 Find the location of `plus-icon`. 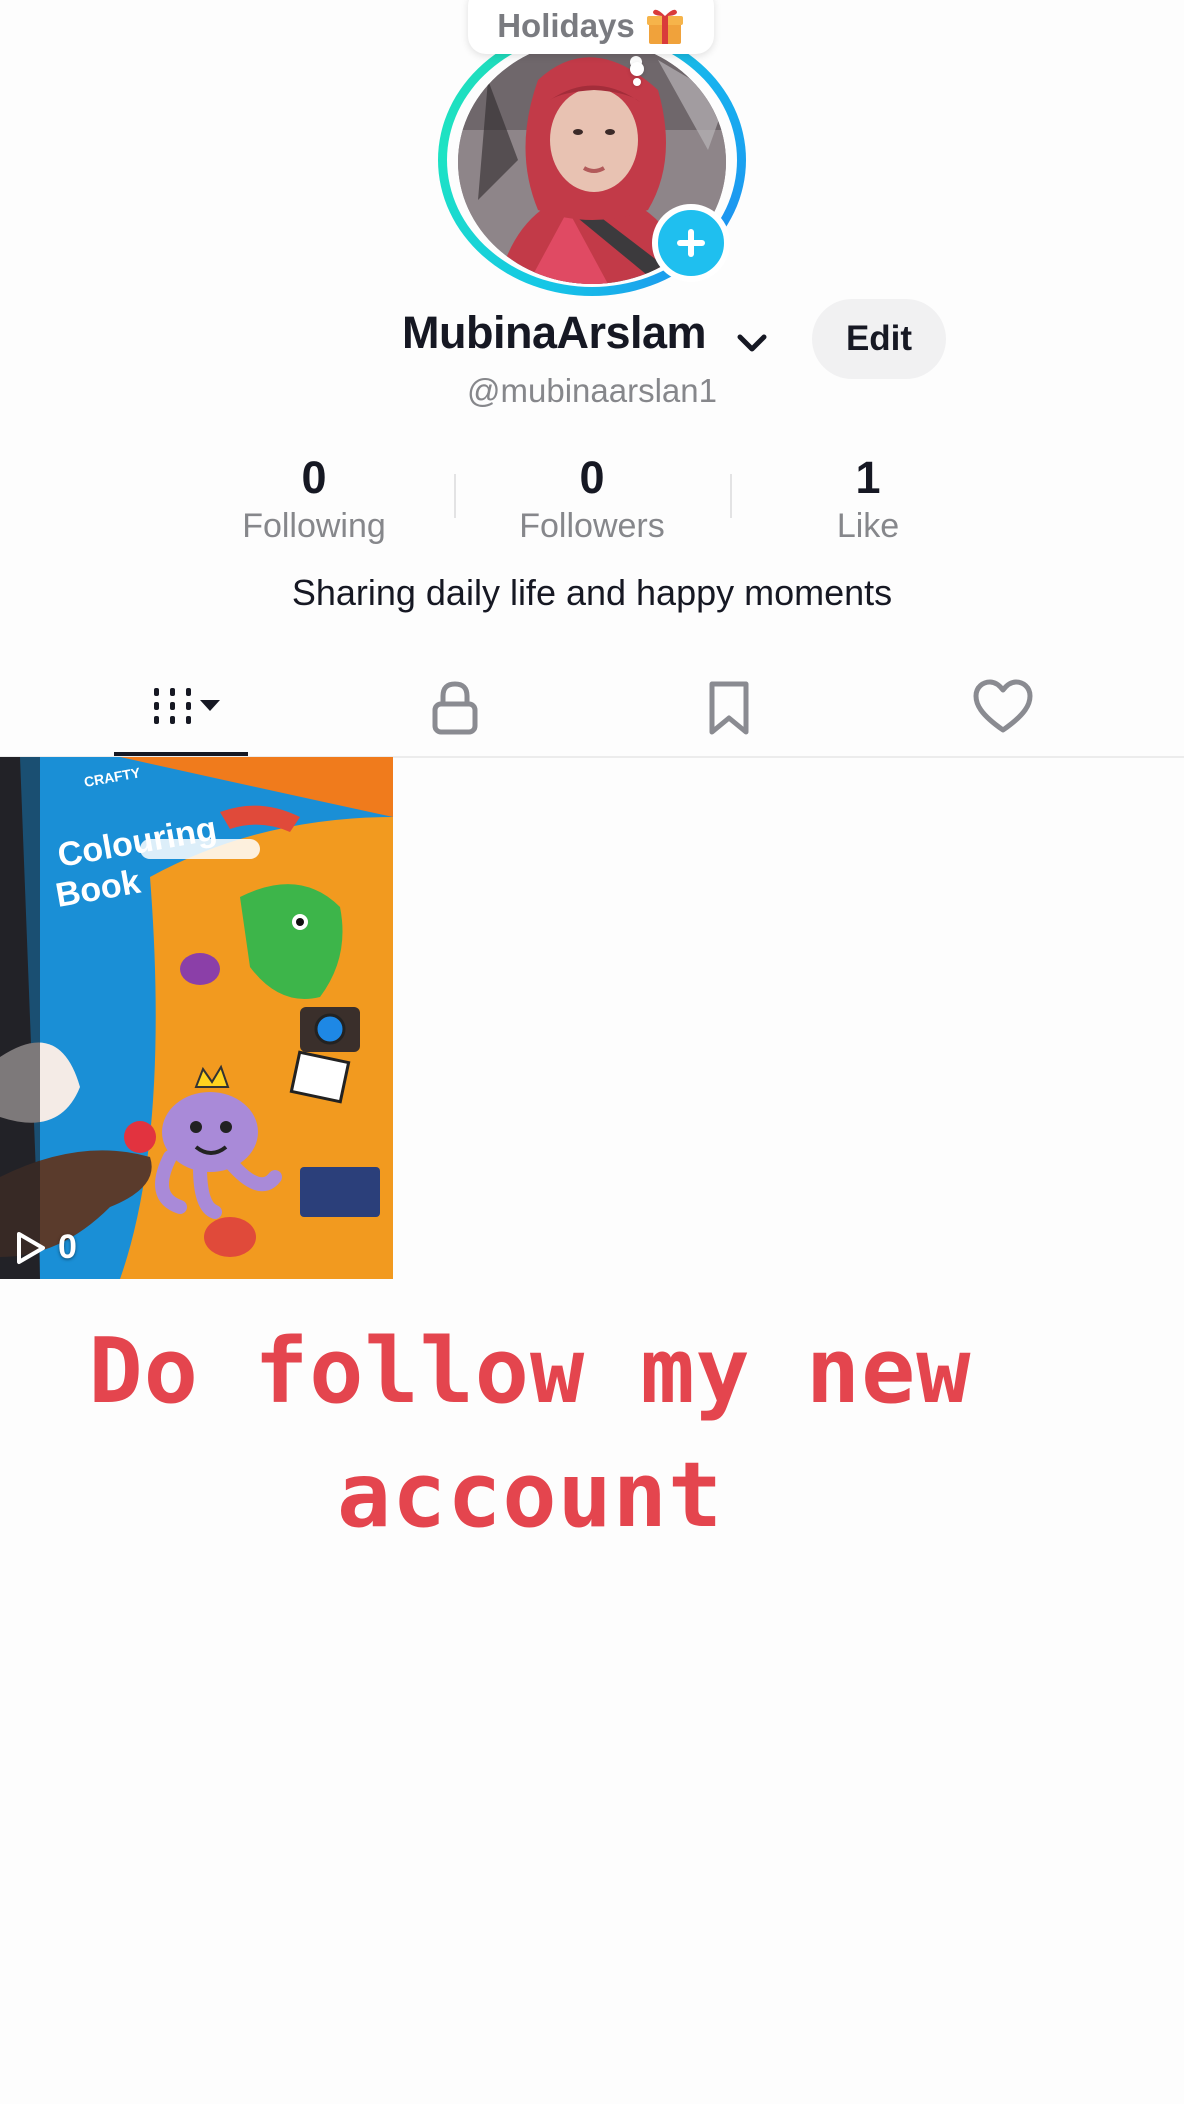

plus-icon is located at coordinates (691, 243).